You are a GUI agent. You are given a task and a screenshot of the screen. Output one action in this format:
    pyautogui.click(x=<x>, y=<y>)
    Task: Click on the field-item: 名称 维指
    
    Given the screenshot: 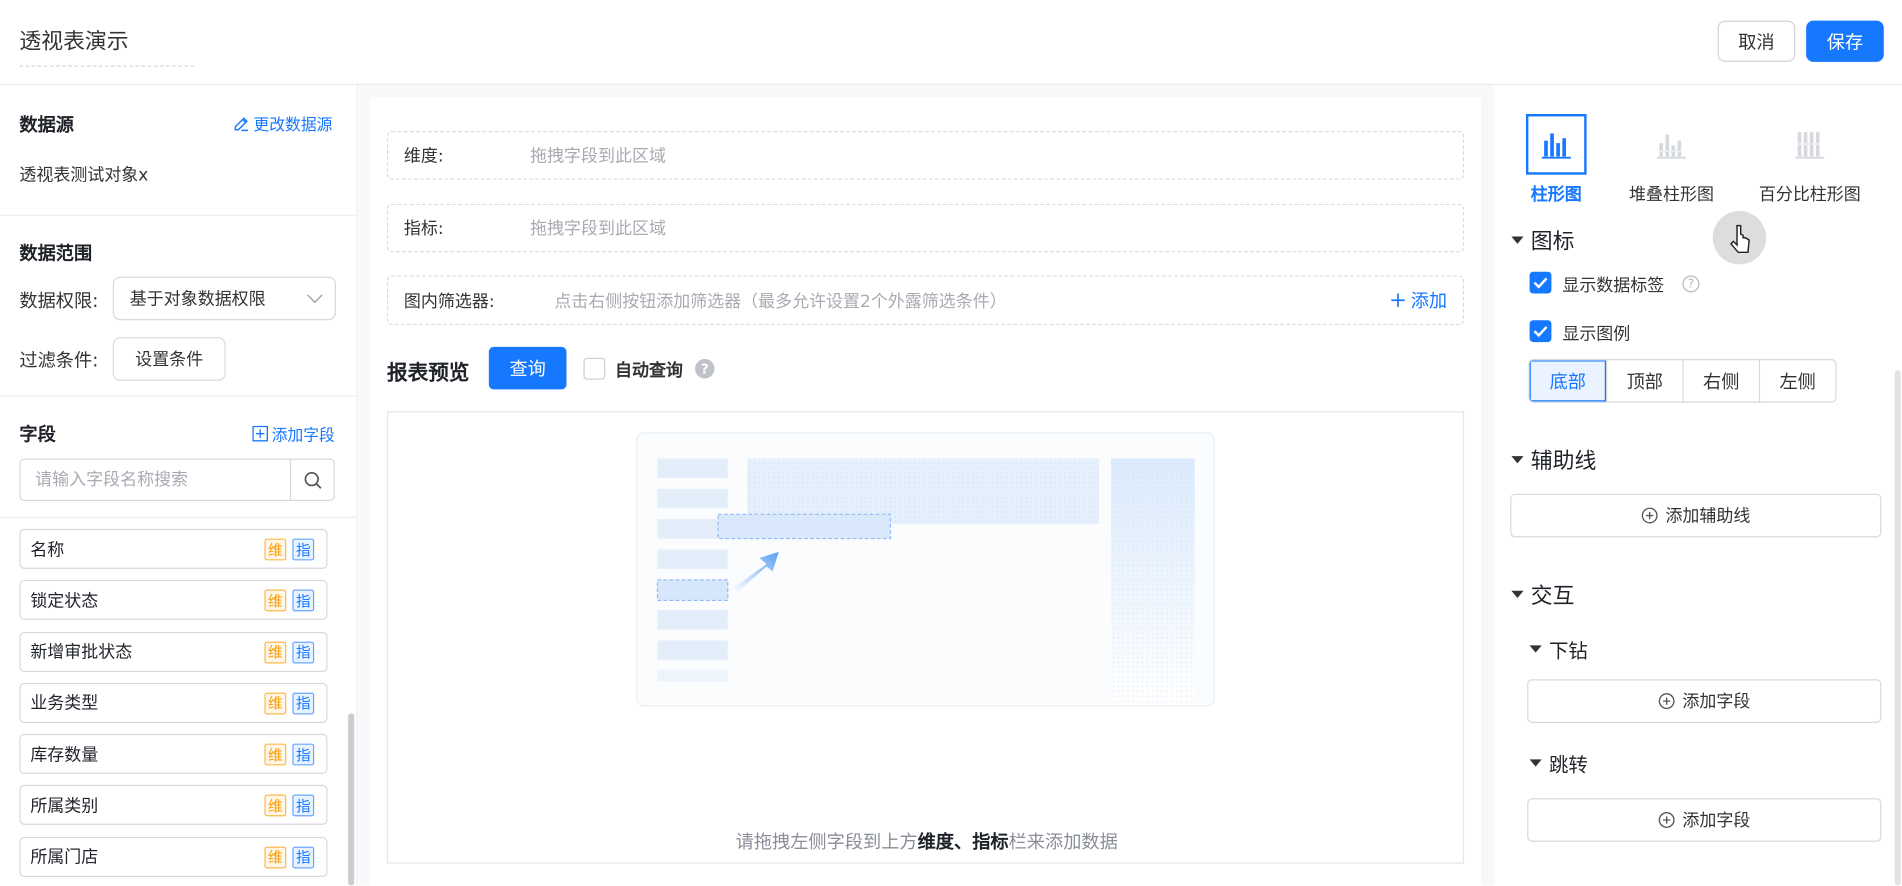 What is the action you would take?
    pyautogui.click(x=173, y=548)
    